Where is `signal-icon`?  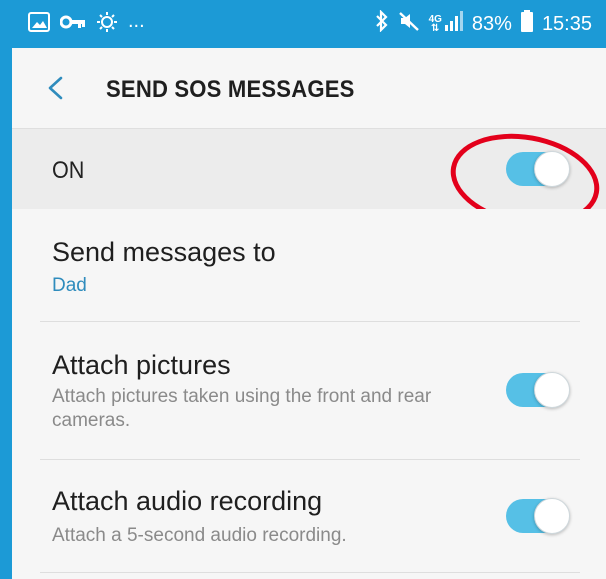 signal-icon is located at coordinates (453, 24).